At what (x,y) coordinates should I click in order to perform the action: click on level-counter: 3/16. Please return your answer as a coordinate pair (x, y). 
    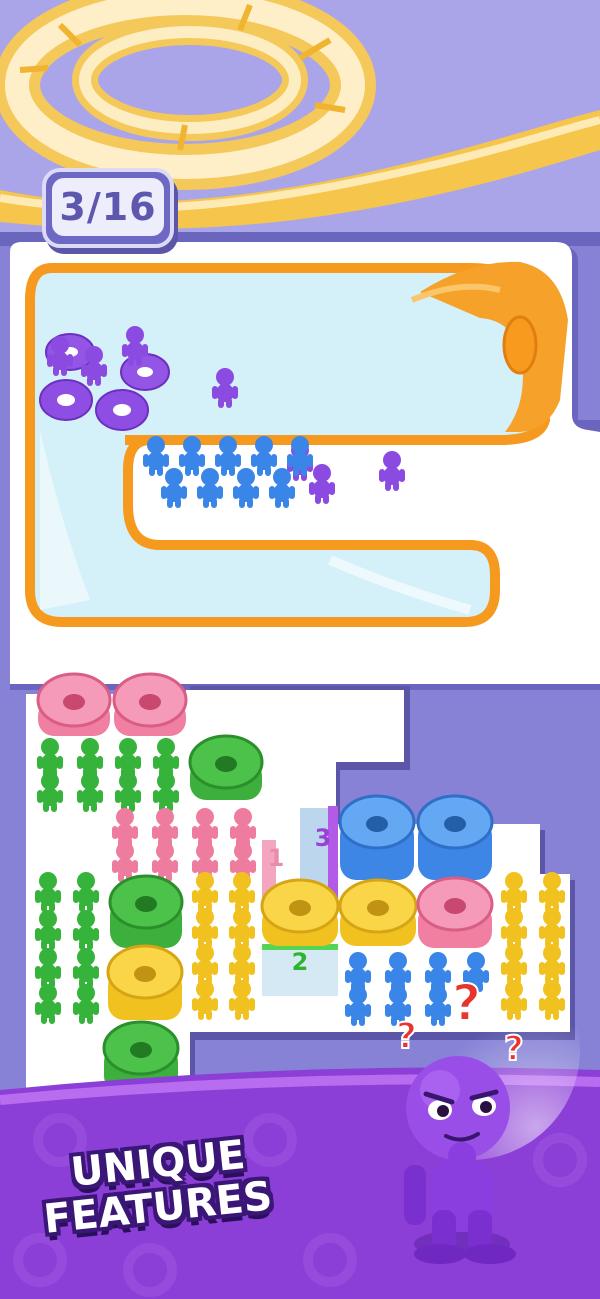
    Looking at the image, I should click on (110, 211).